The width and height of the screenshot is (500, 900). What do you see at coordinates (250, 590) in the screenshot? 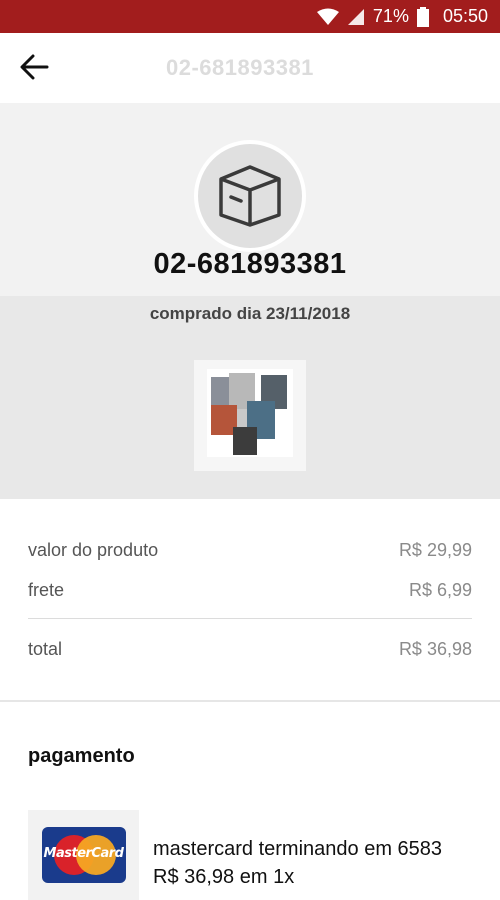
I see `summary-row-shipping: frete R$ 6,99` at bounding box center [250, 590].